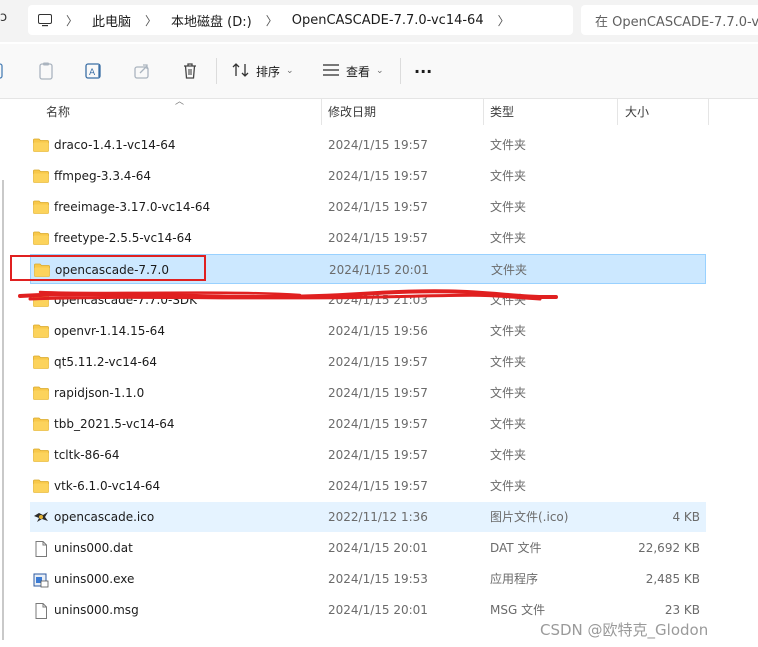 The image size is (758, 647). I want to click on file-name: draco-1.4.1-vc14-64, so click(115, 145).